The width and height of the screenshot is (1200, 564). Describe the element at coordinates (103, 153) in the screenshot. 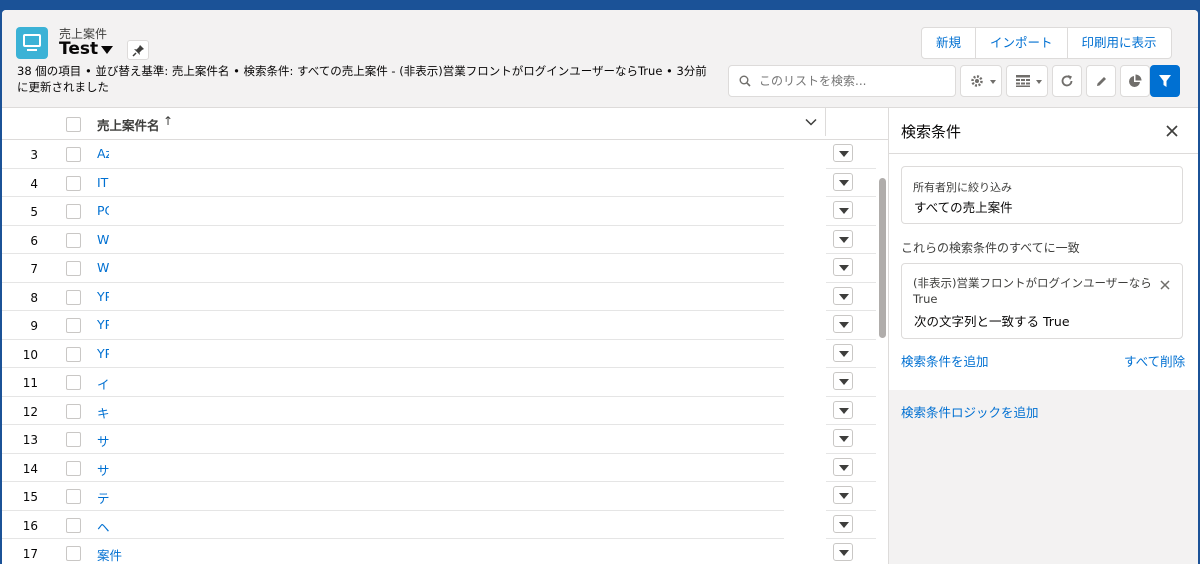

I see `record-name-link: Az` at that location.